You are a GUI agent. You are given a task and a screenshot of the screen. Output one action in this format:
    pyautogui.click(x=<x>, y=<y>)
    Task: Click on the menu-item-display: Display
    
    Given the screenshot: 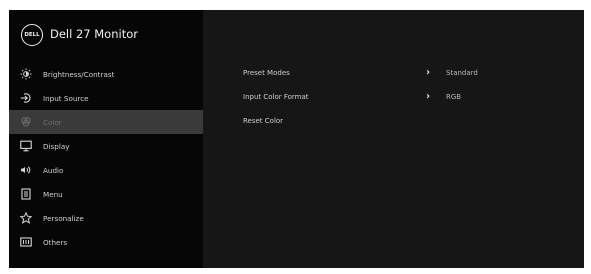 What is the action you would take?
    pyautogui.click(x=106, y=146)
    